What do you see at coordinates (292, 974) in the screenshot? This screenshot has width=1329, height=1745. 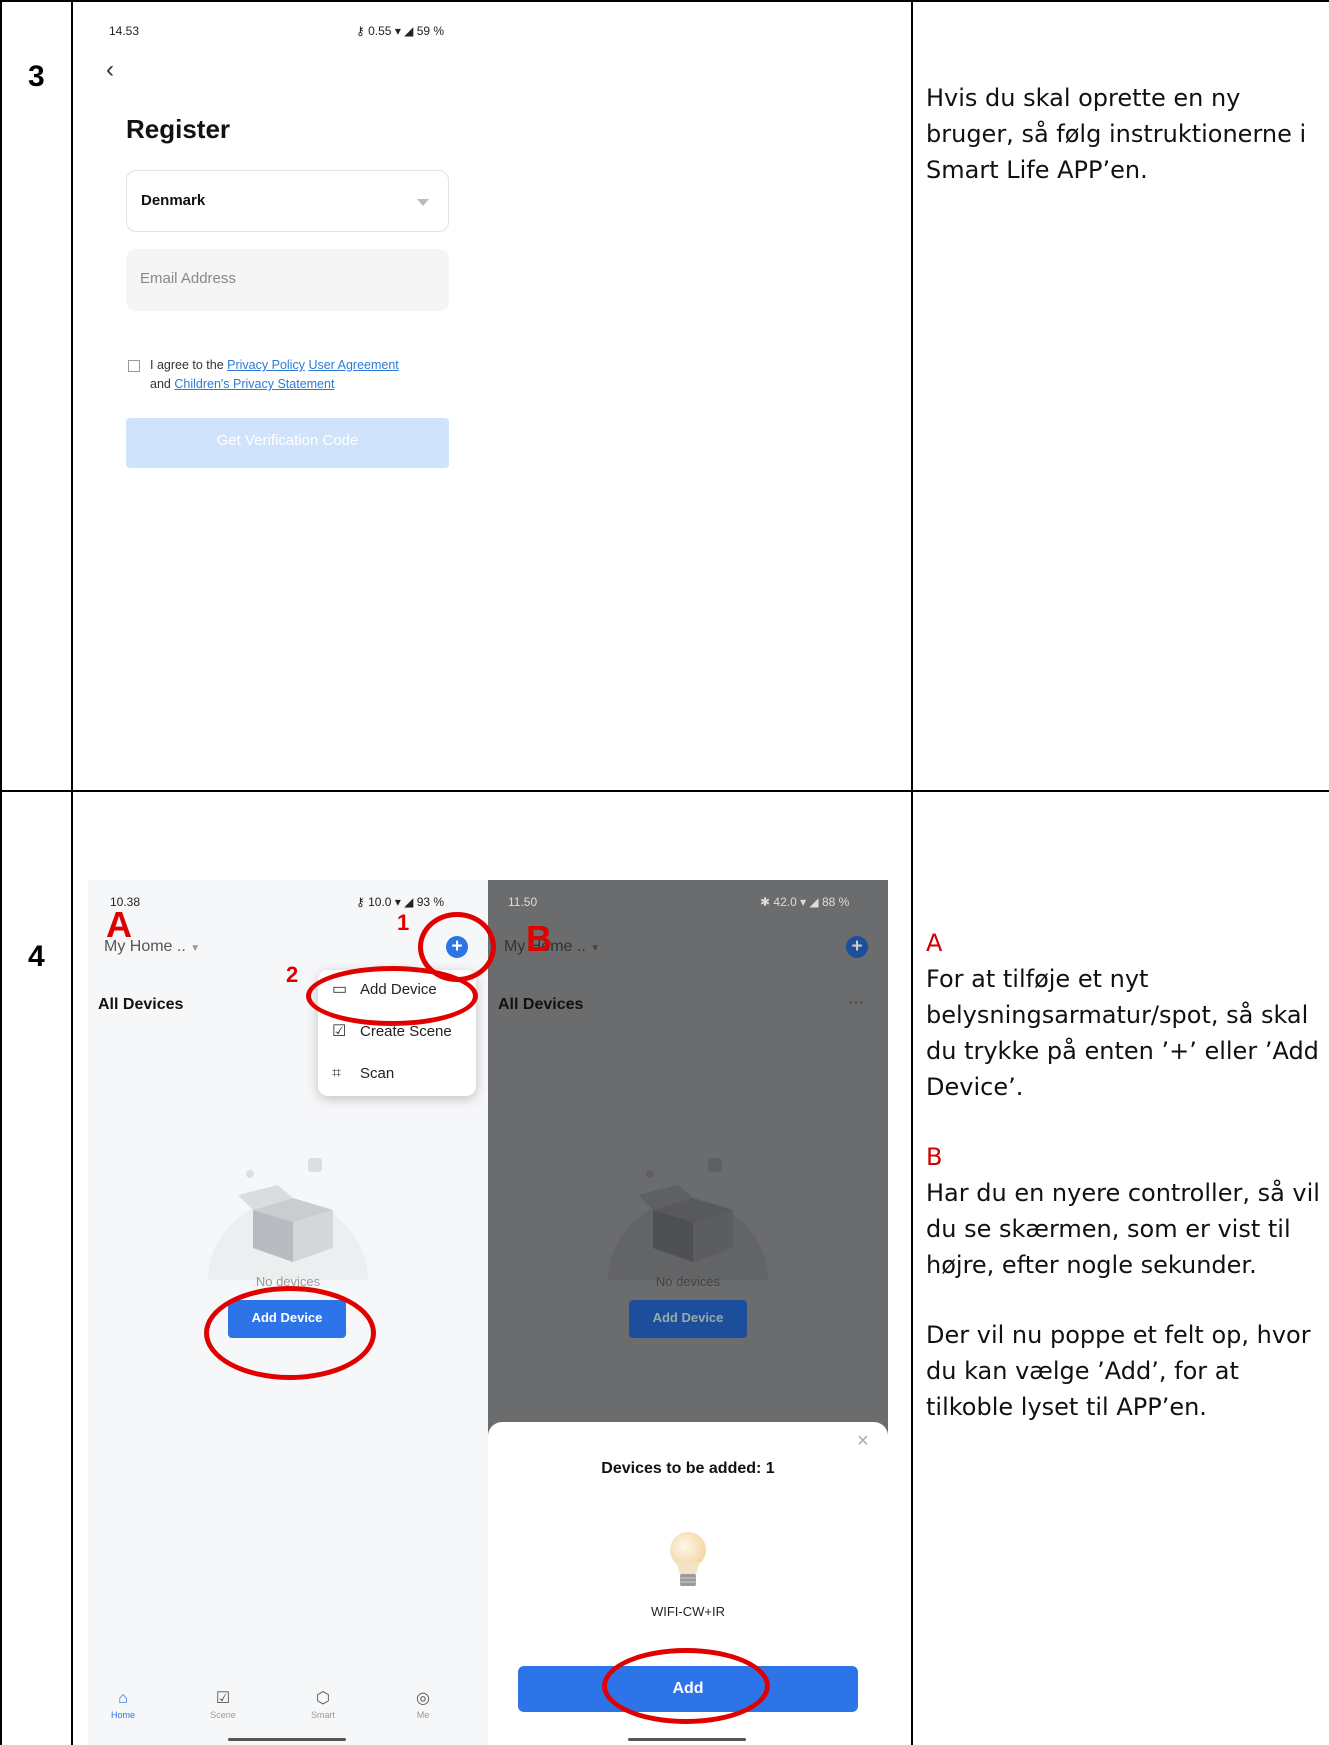 I see `annotation-2: 2` at bounding box center [292, 974].